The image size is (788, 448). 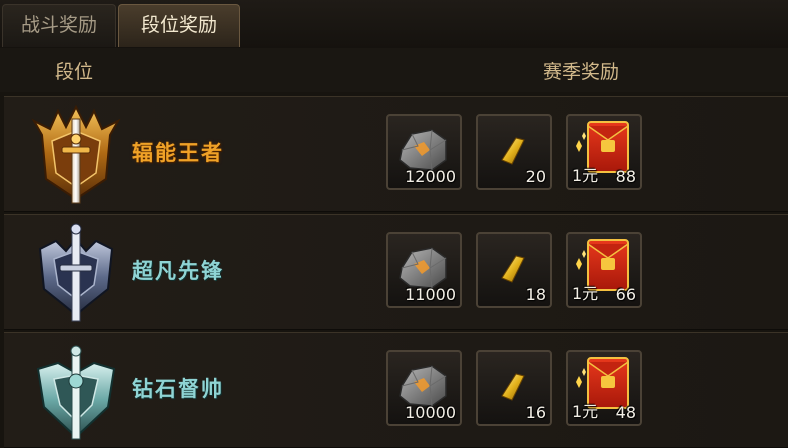 I want to click on tier-name: 辐能王者, so click(x=178, y=153).